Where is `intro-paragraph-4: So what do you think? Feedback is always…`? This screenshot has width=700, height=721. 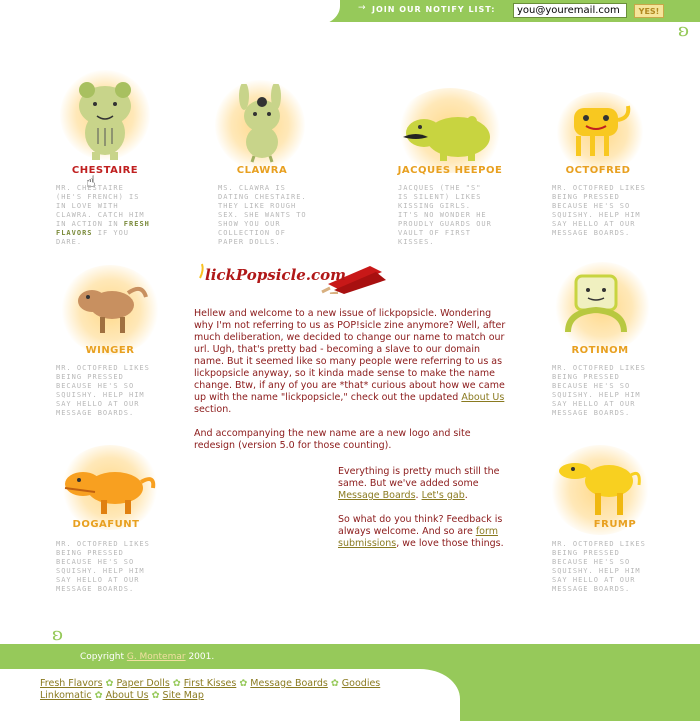
intro-paragraph-4: So what do you think? Feedback is always… is located at coordinates (421, 531).